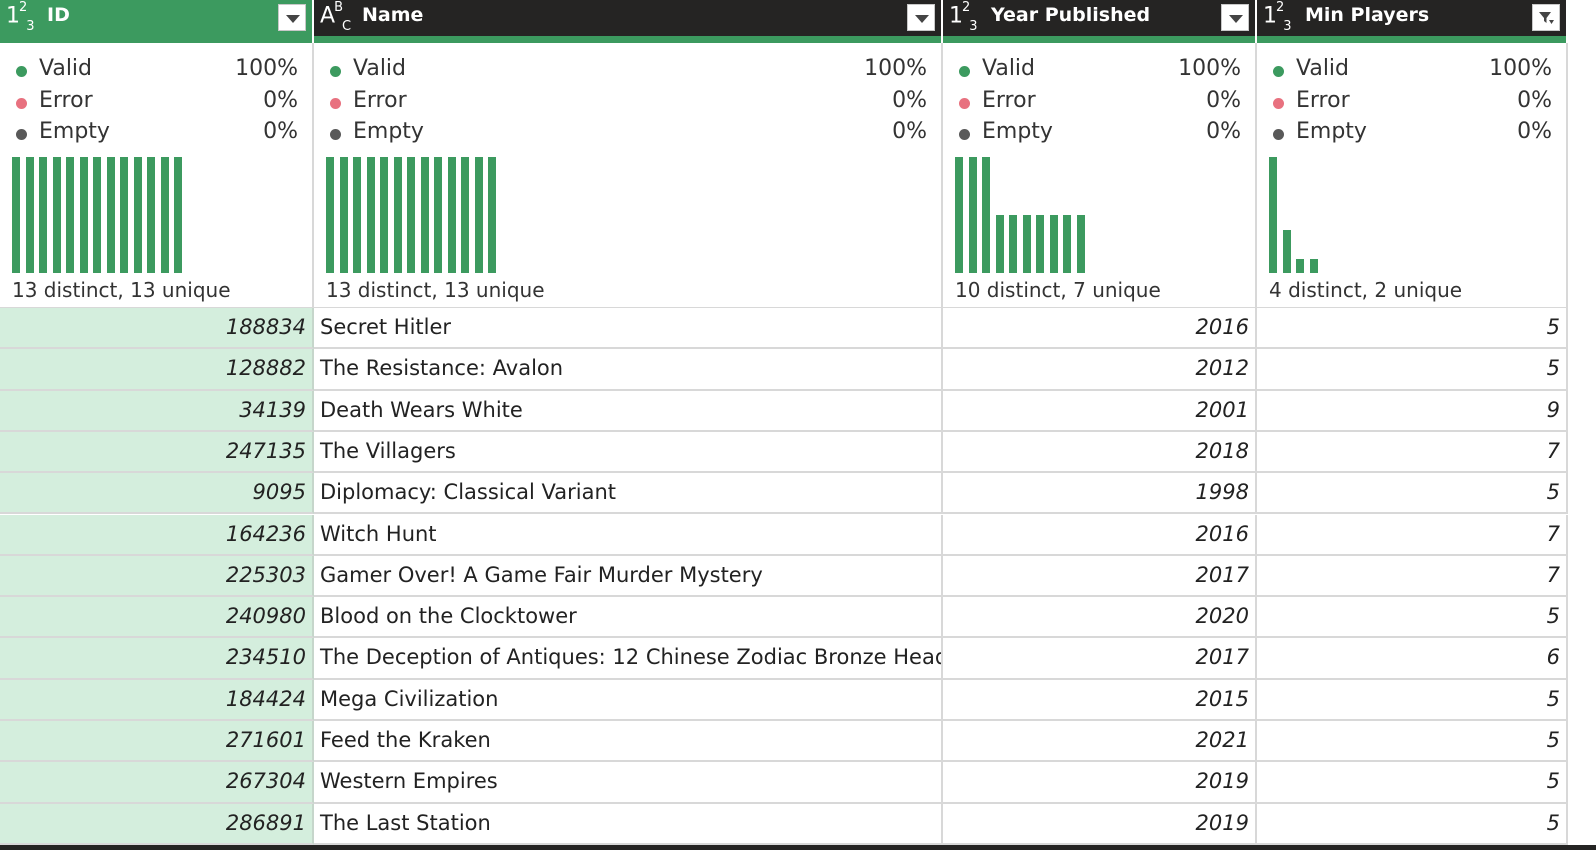  What do you see at coordinates (628, 494) in the screenshot?
I see `table-cell-name: Diplomacy: Classical Variant` at bounding box center [628, 494].